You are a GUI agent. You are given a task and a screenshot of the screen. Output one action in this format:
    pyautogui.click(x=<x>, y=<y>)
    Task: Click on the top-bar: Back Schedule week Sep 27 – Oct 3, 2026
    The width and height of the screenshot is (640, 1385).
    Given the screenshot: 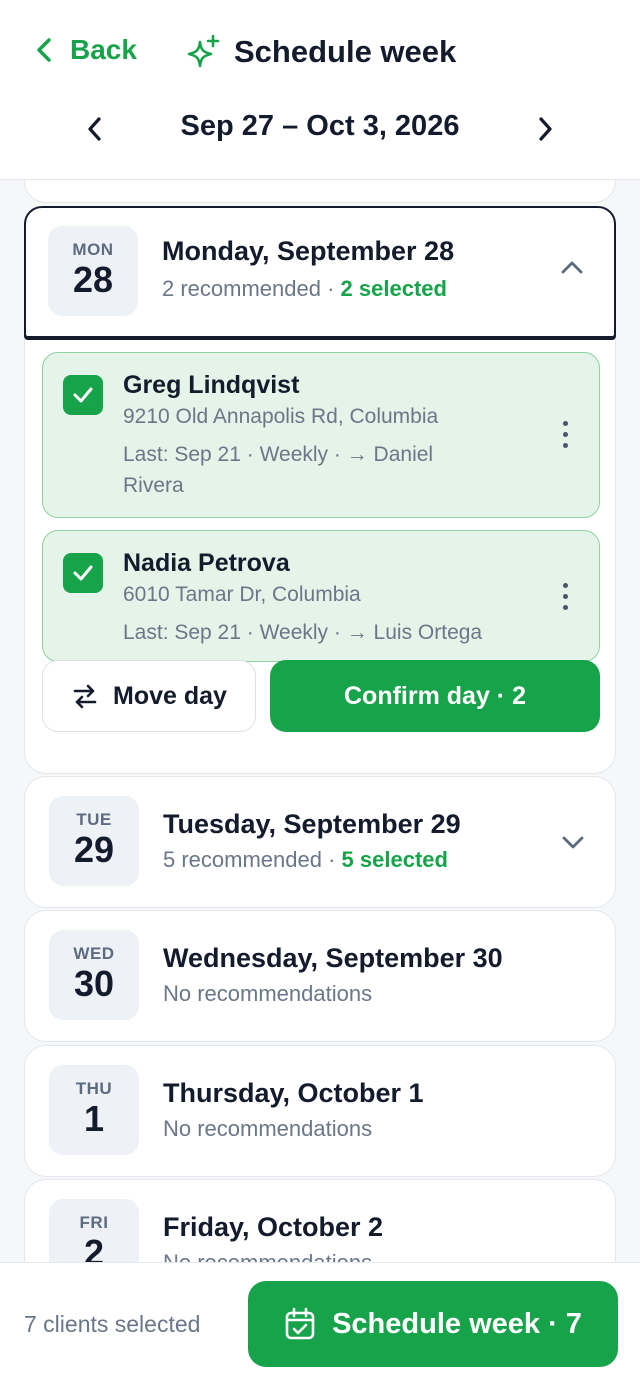 What is the action you would take?
    pyautogui.click(x=320, y=90)
    